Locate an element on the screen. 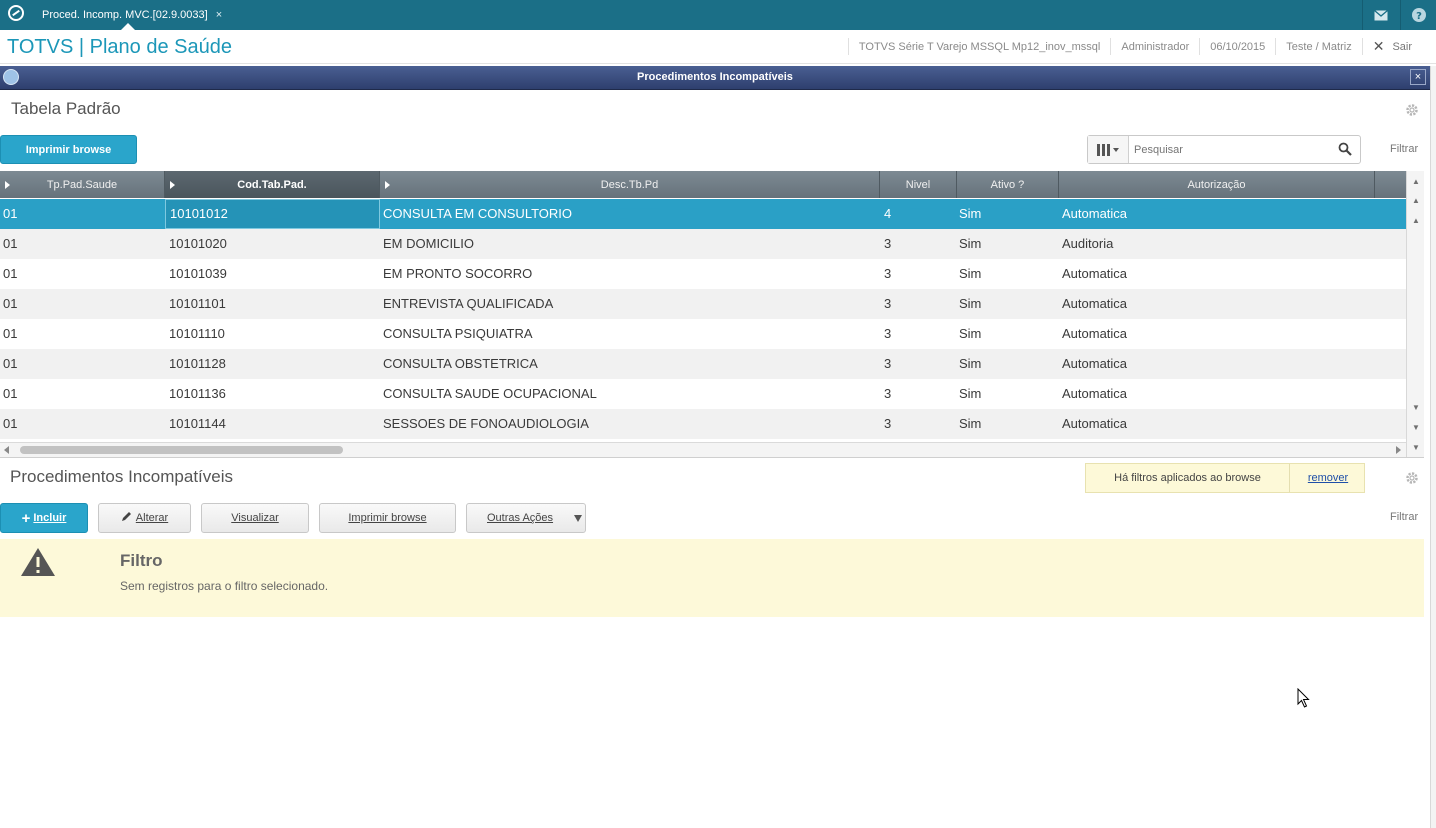 Image resolution: width=1436 pixels, height=828 pixels. cell-desc-tb-pd: CONSULTA SAUDE OCUPACIONAL is located at coordinates (490, 393).